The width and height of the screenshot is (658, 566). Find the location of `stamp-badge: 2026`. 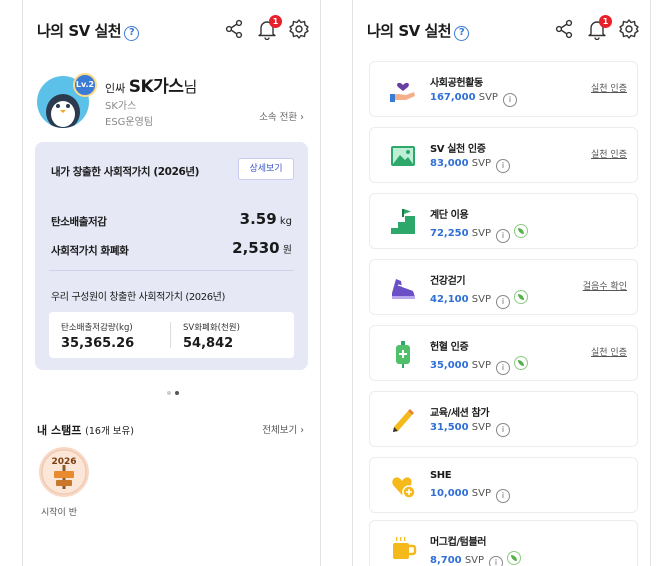

stamp-badge: 2026 is located at coordinates (64, 472).